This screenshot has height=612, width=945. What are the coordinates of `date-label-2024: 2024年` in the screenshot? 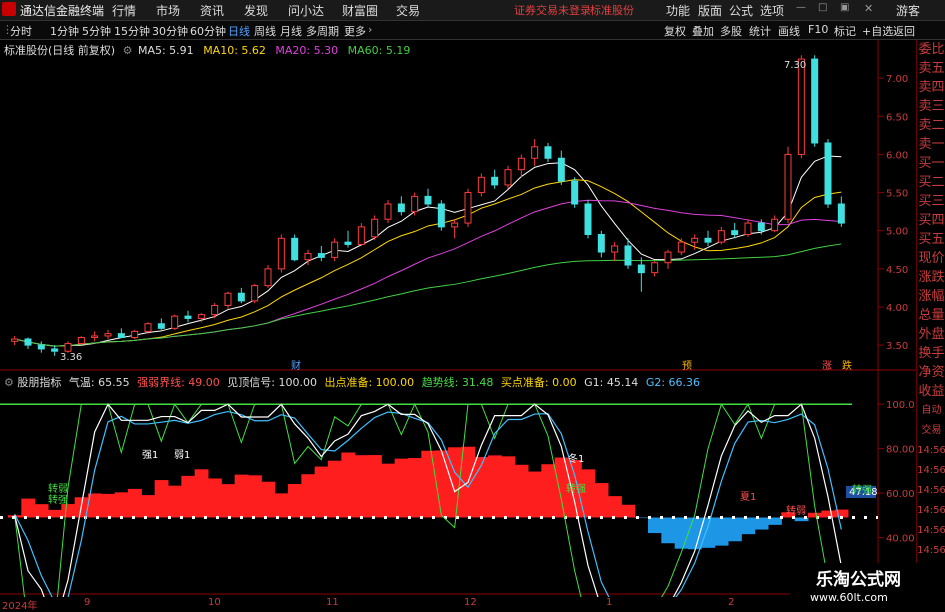 It's located at (20, 606).